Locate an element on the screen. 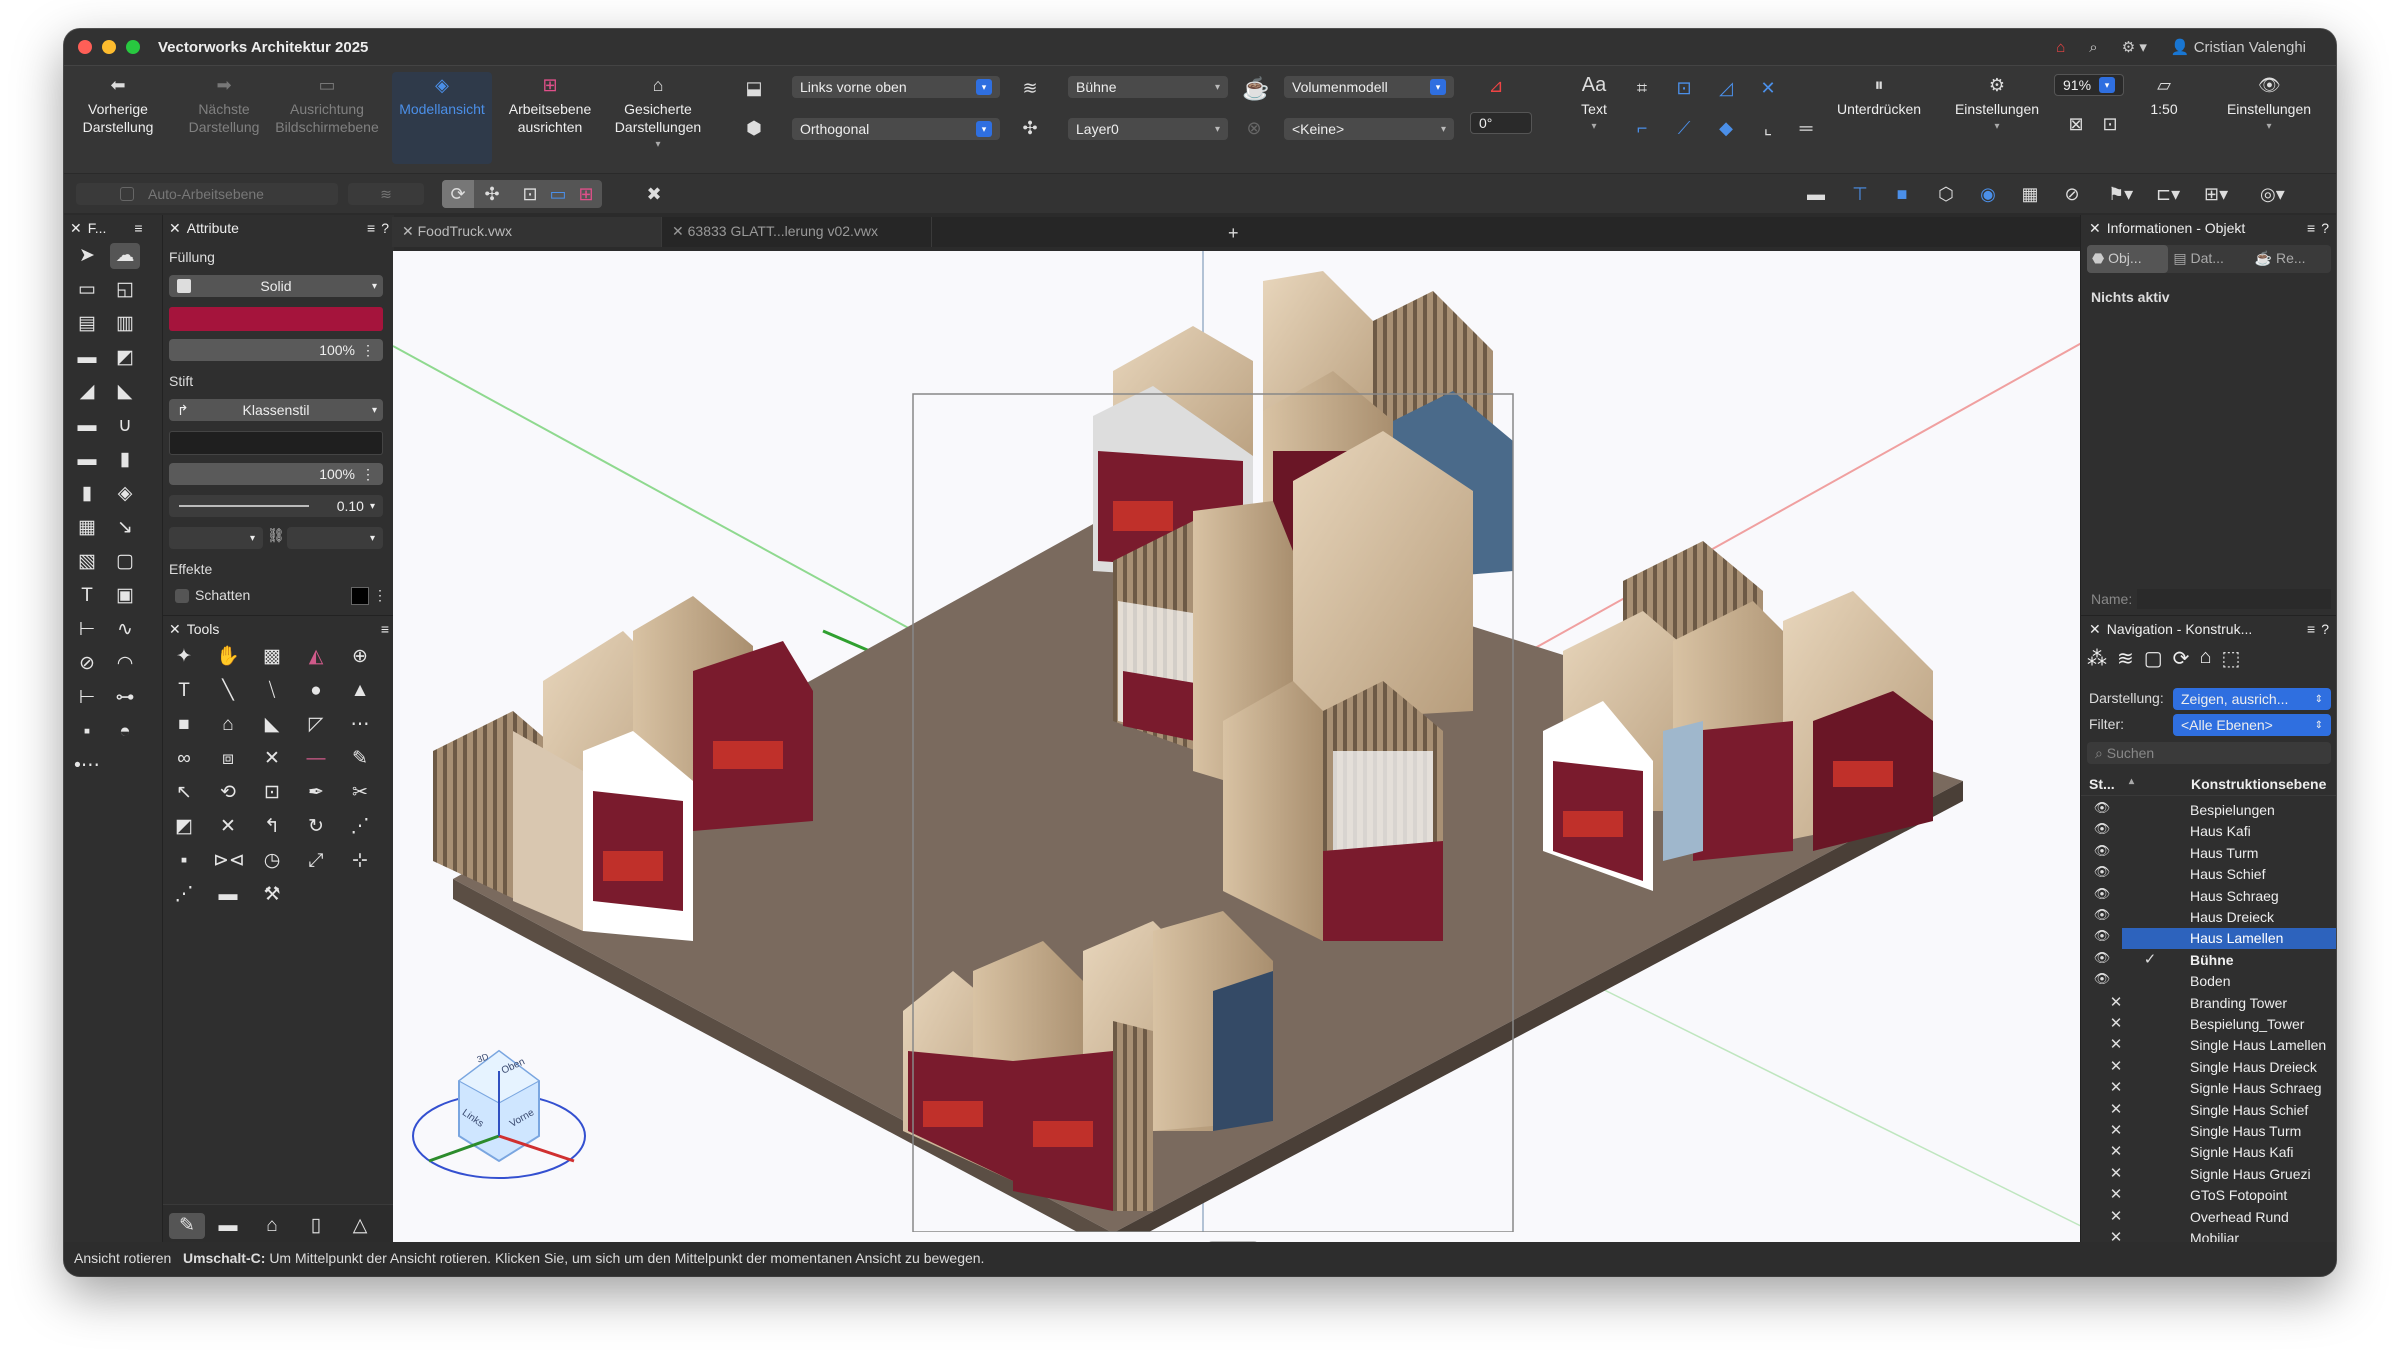  teapot-icon: ☕ is located at coordinates (1255, 89).